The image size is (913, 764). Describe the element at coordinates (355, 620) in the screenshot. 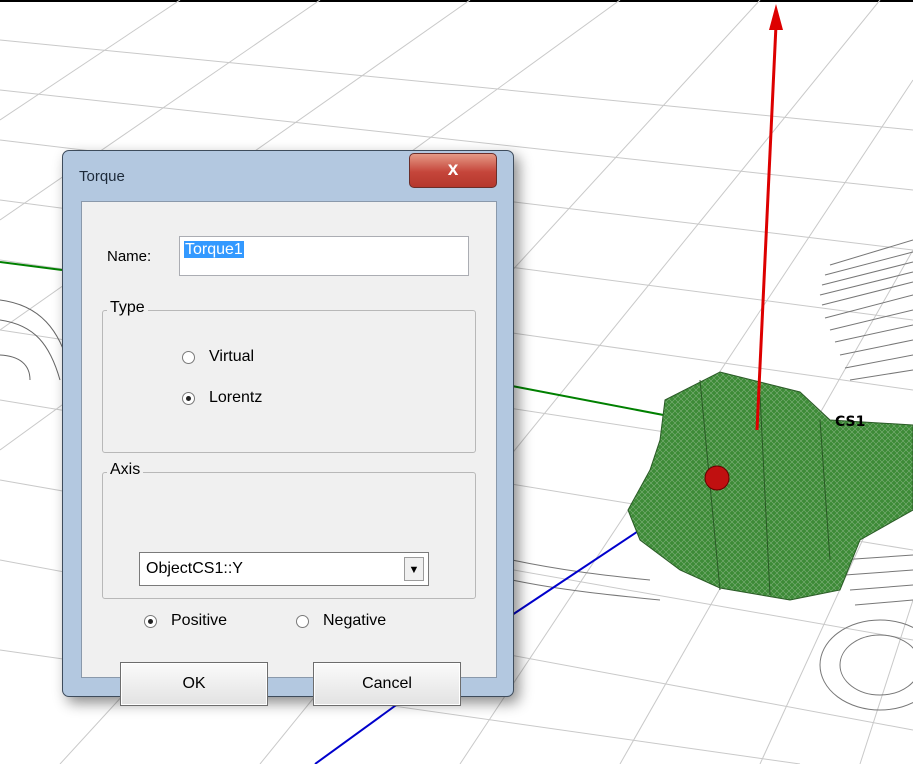

I see `radio-negative-label: Negative` at that location.